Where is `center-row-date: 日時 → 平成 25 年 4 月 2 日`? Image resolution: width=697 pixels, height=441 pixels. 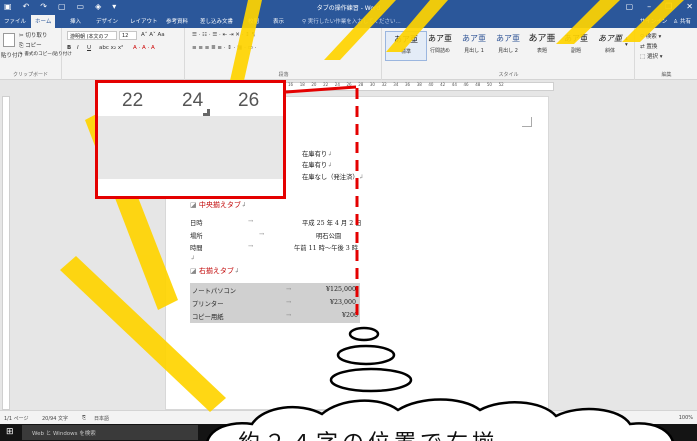
center-row-date: 日時 → 平成 25 年 4 月 2 日 is located at coordinates (276, 222).